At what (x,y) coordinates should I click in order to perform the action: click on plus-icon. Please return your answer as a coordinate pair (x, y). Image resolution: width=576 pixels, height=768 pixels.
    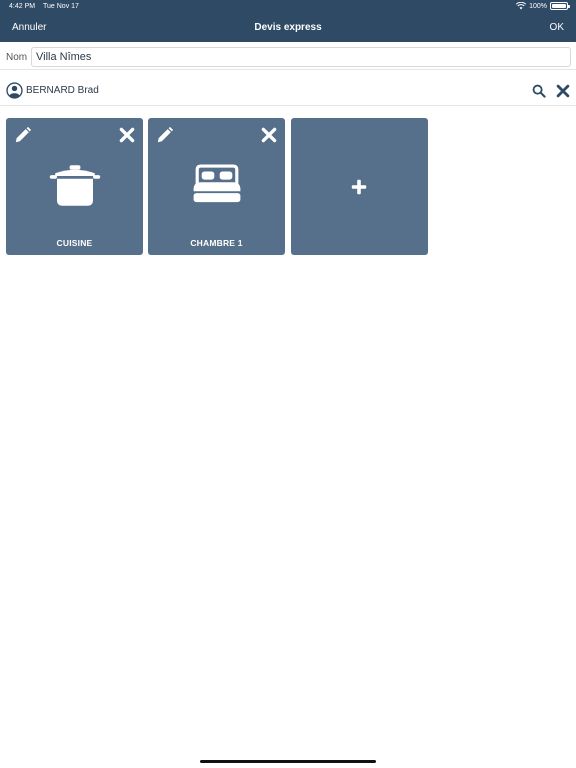
    Looking at the image, I should click on (359, 187).